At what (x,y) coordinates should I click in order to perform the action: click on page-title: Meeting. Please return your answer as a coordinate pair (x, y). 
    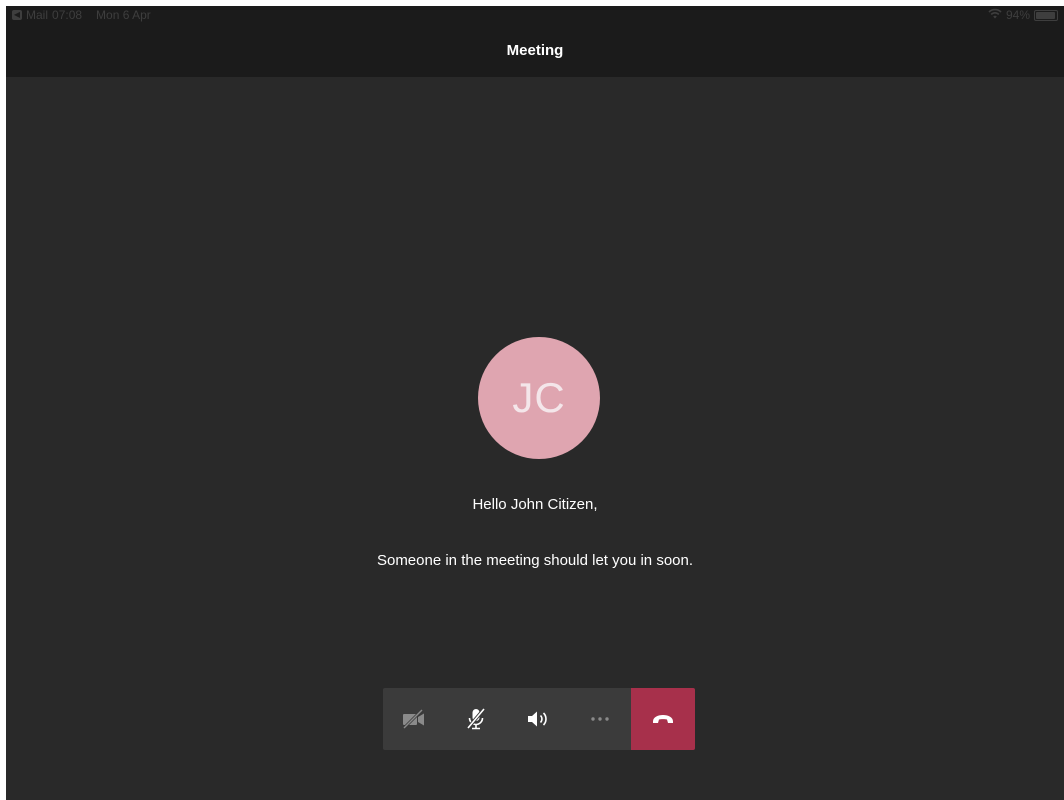
    Looking at the image, I should click on (535, 50).